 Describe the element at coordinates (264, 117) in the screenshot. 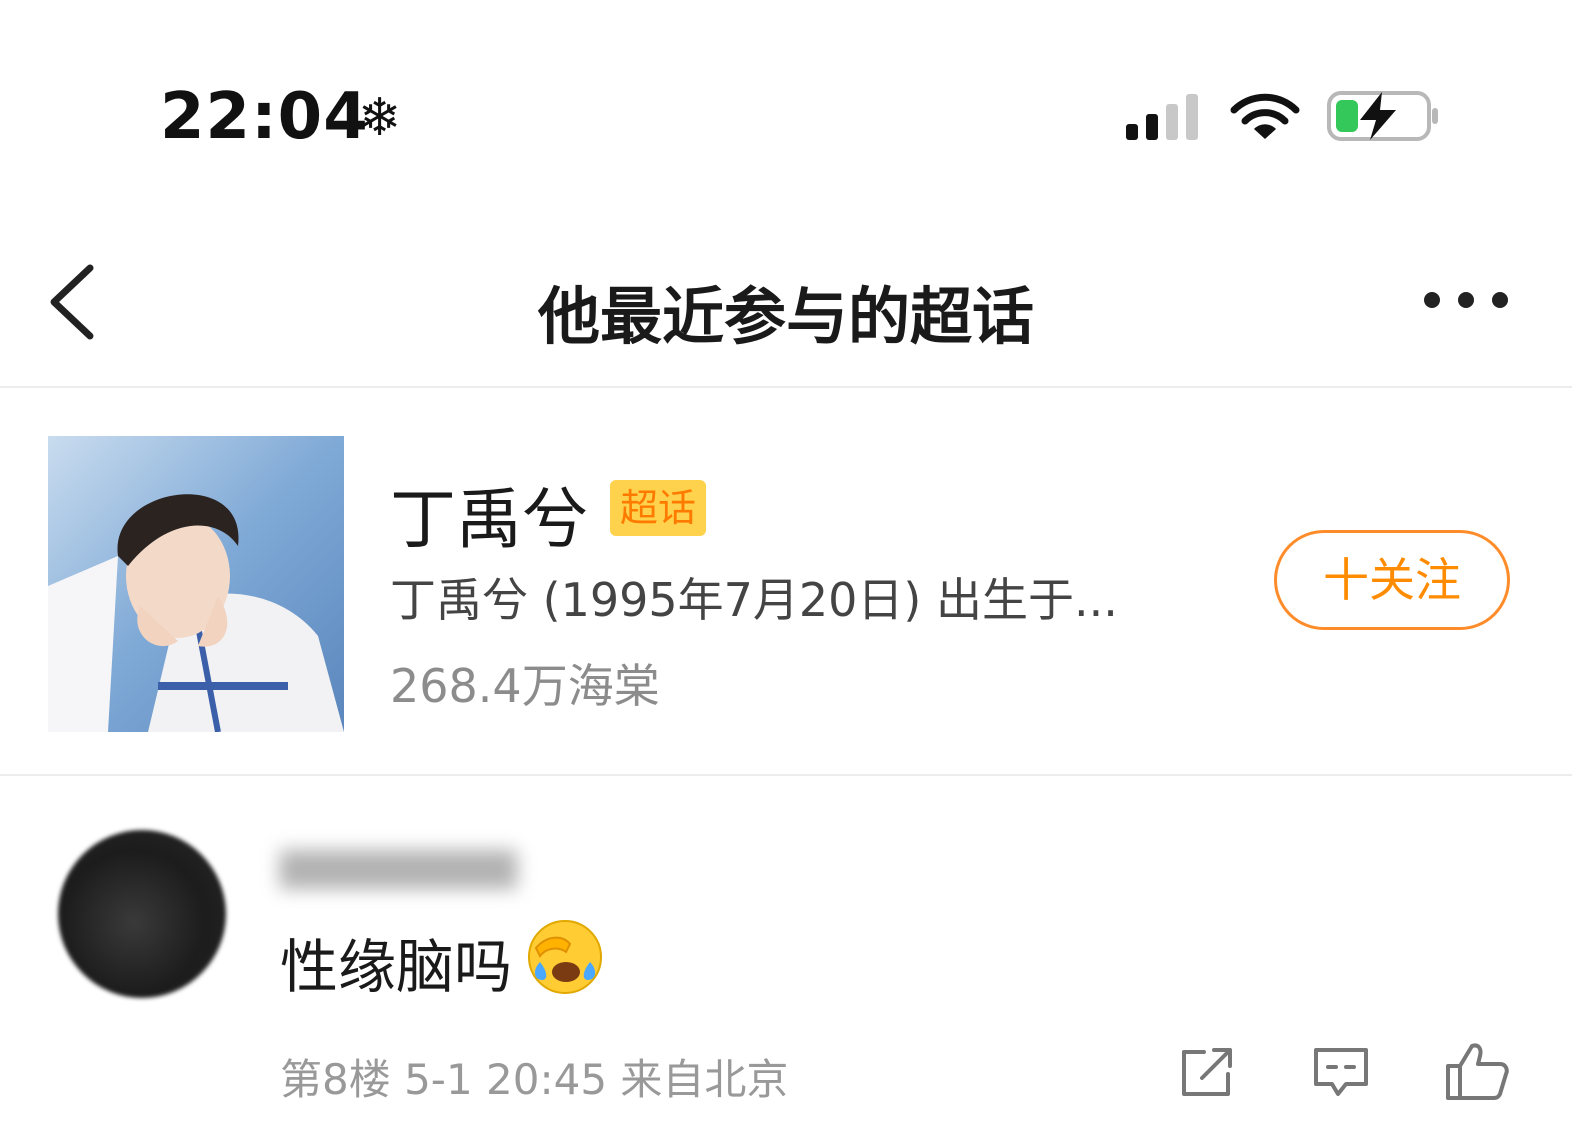

I see `status-time: 22:04` at that location.